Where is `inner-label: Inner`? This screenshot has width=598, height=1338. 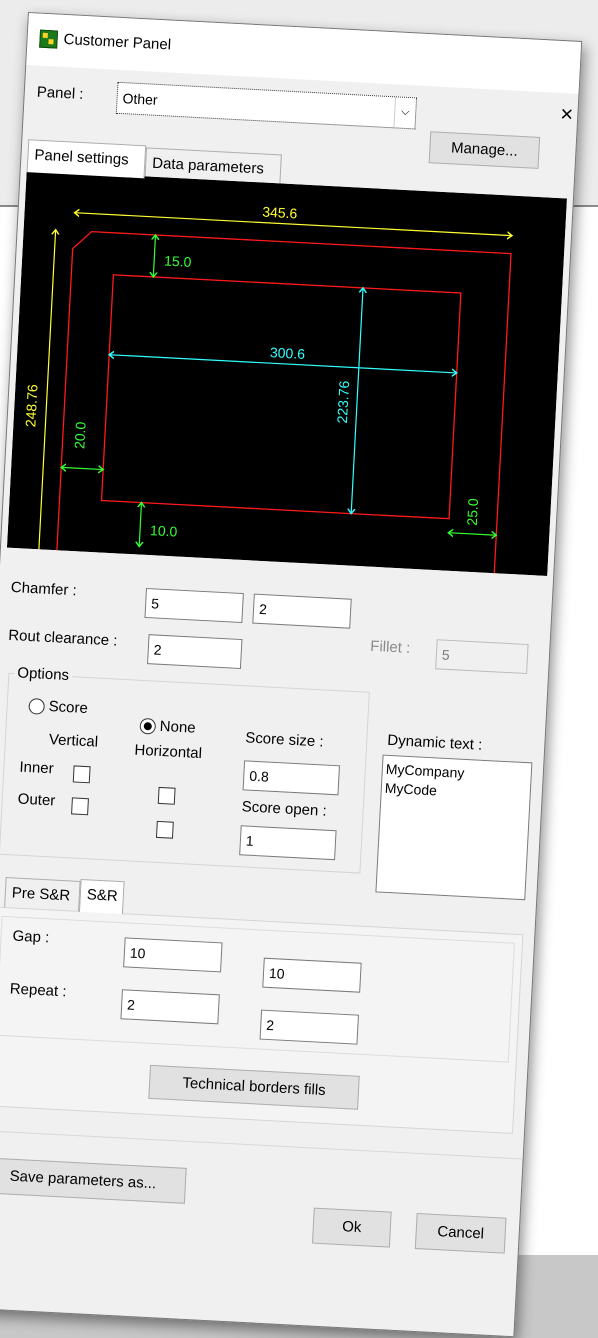
inner-label: Inner is located at coordinates (37, 768).